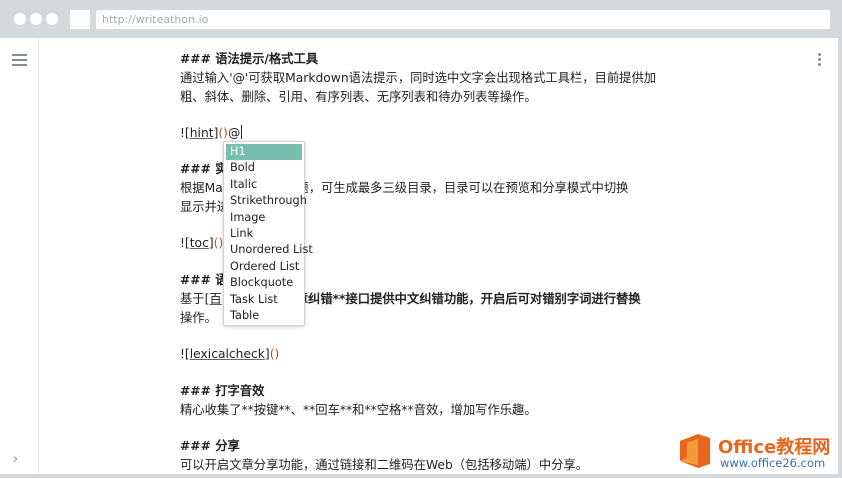 The image size is (842, 478). I want to click on paragraph-fragment: 基于[, so click(195, 299).